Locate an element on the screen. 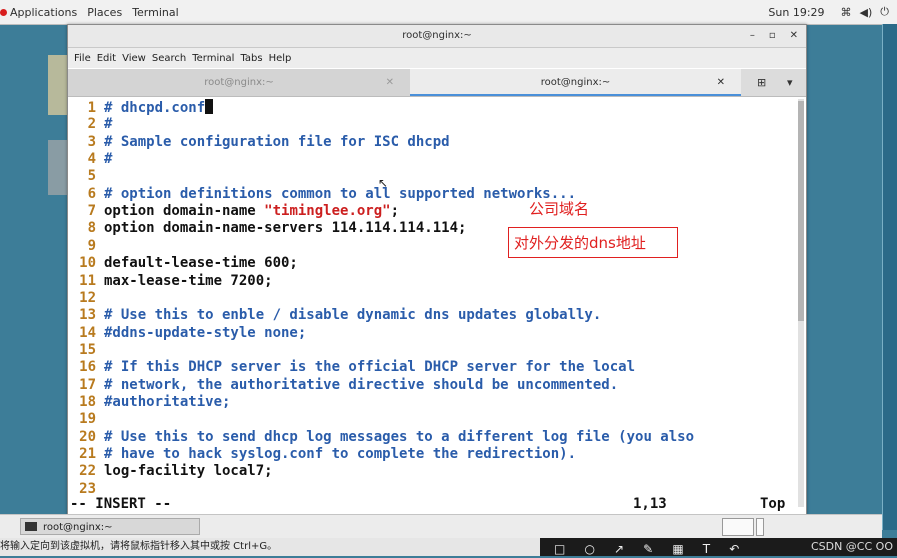 The width and height of the screenshot is (897, 558). menu-edit: Edit is located at coordinates (106, 58).